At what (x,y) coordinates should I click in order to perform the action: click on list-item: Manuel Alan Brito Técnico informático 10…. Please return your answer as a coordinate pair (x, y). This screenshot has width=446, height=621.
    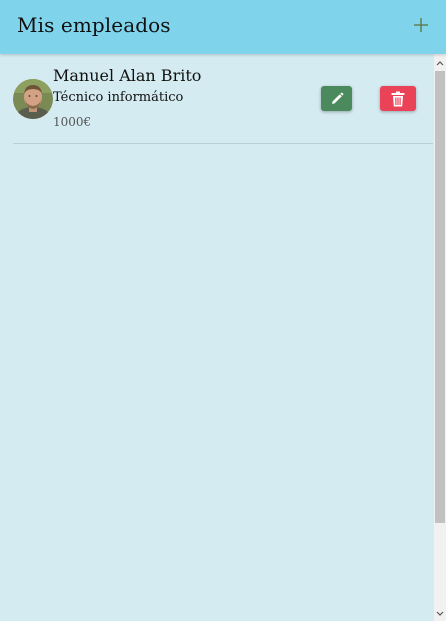
    Looking at the image, I should click on (223, 104).